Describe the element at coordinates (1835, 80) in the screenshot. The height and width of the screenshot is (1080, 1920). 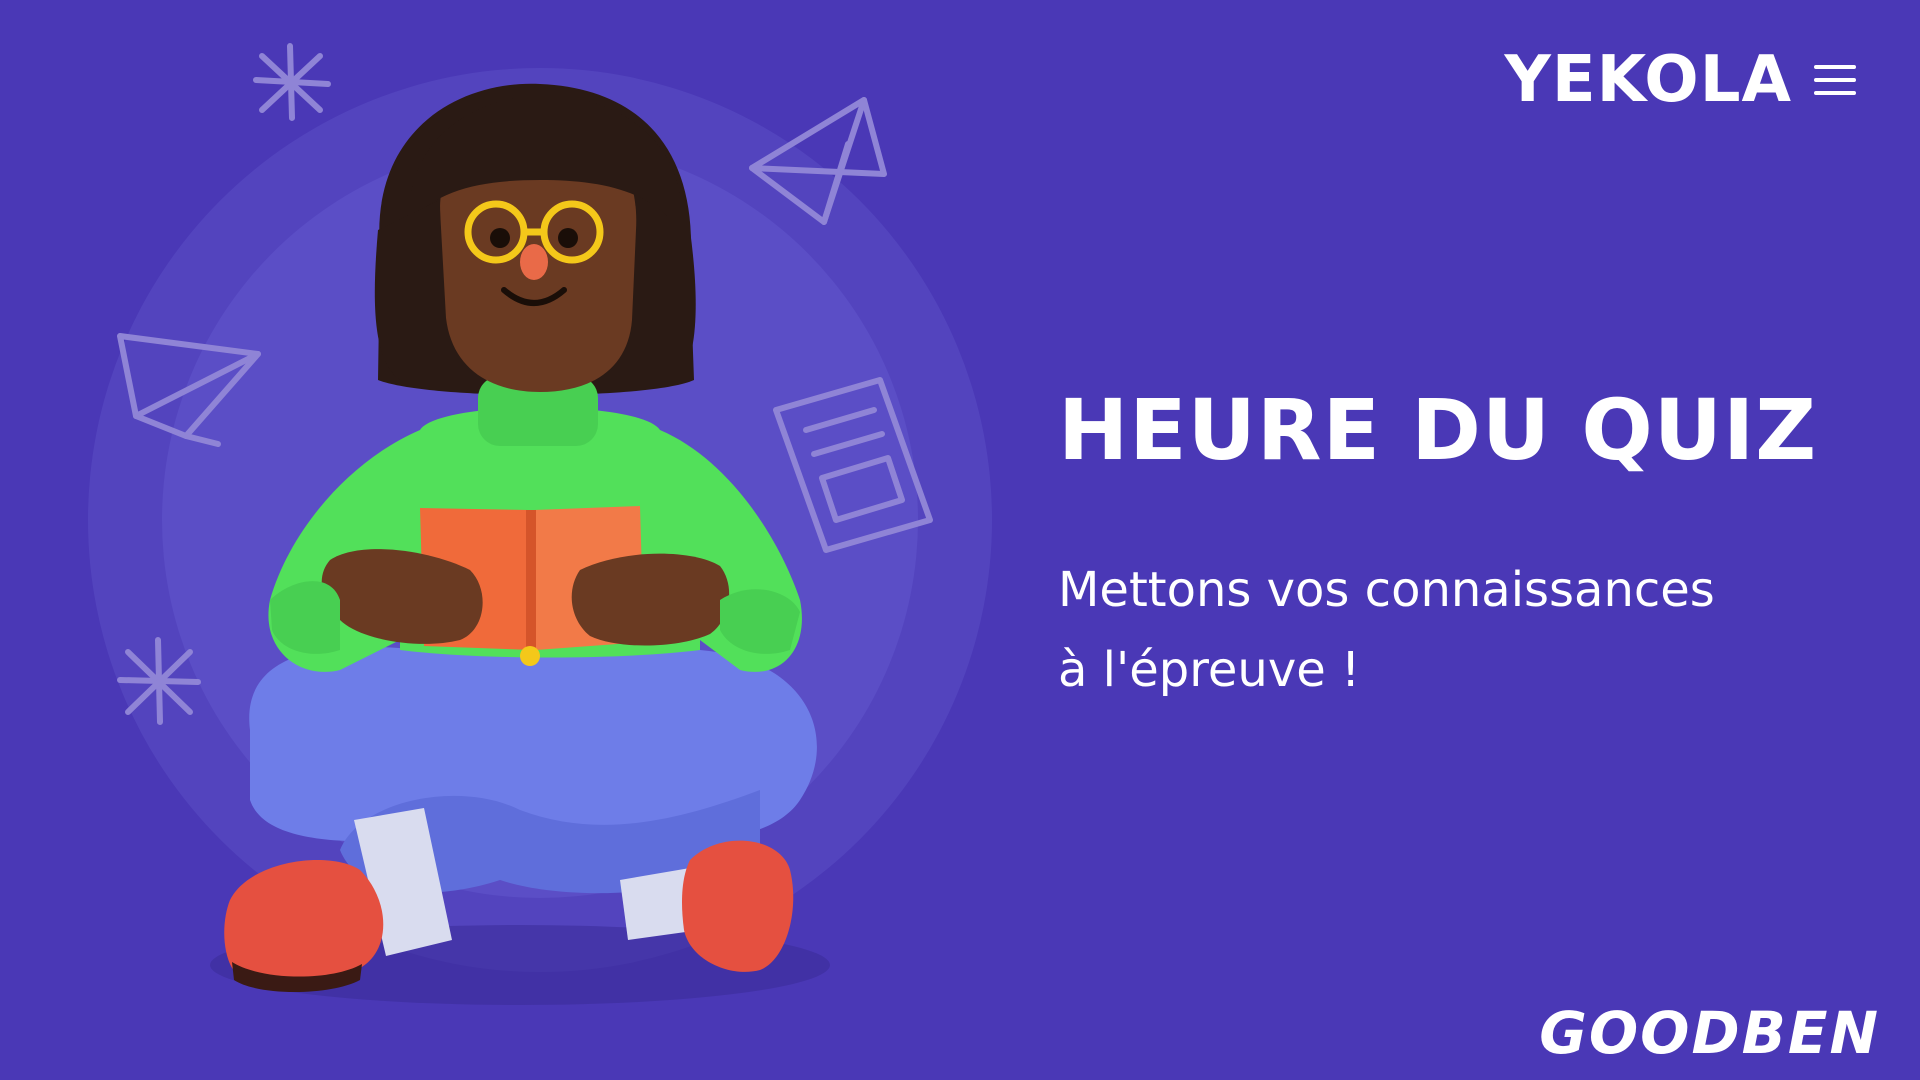
I see `hamburger-menu-icon` at that location.